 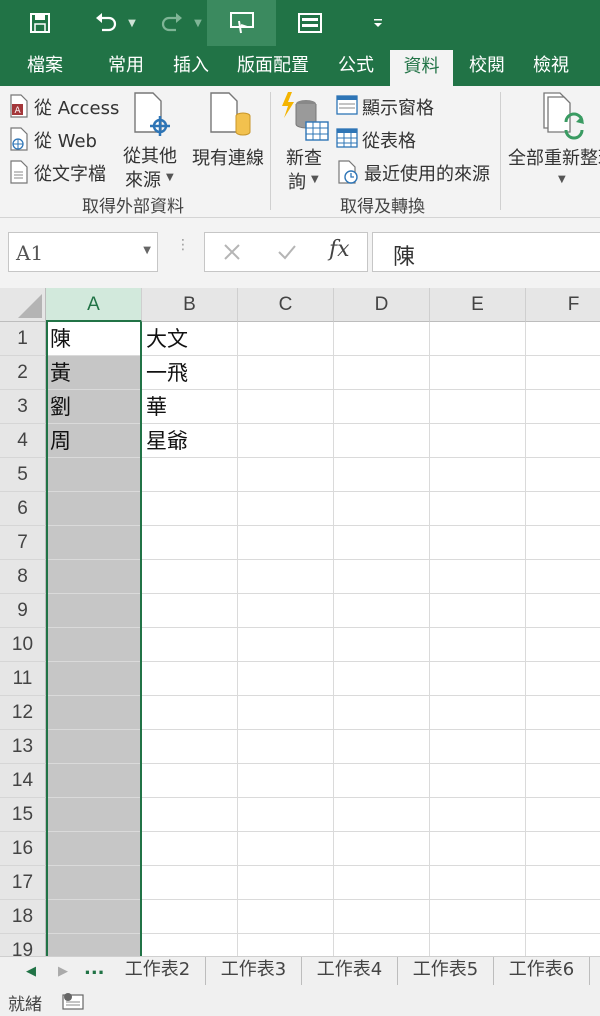 What do you see at coordinates (190, 611) in the screenshot?
I see `cell-b9` at bounding box center [190, 611].